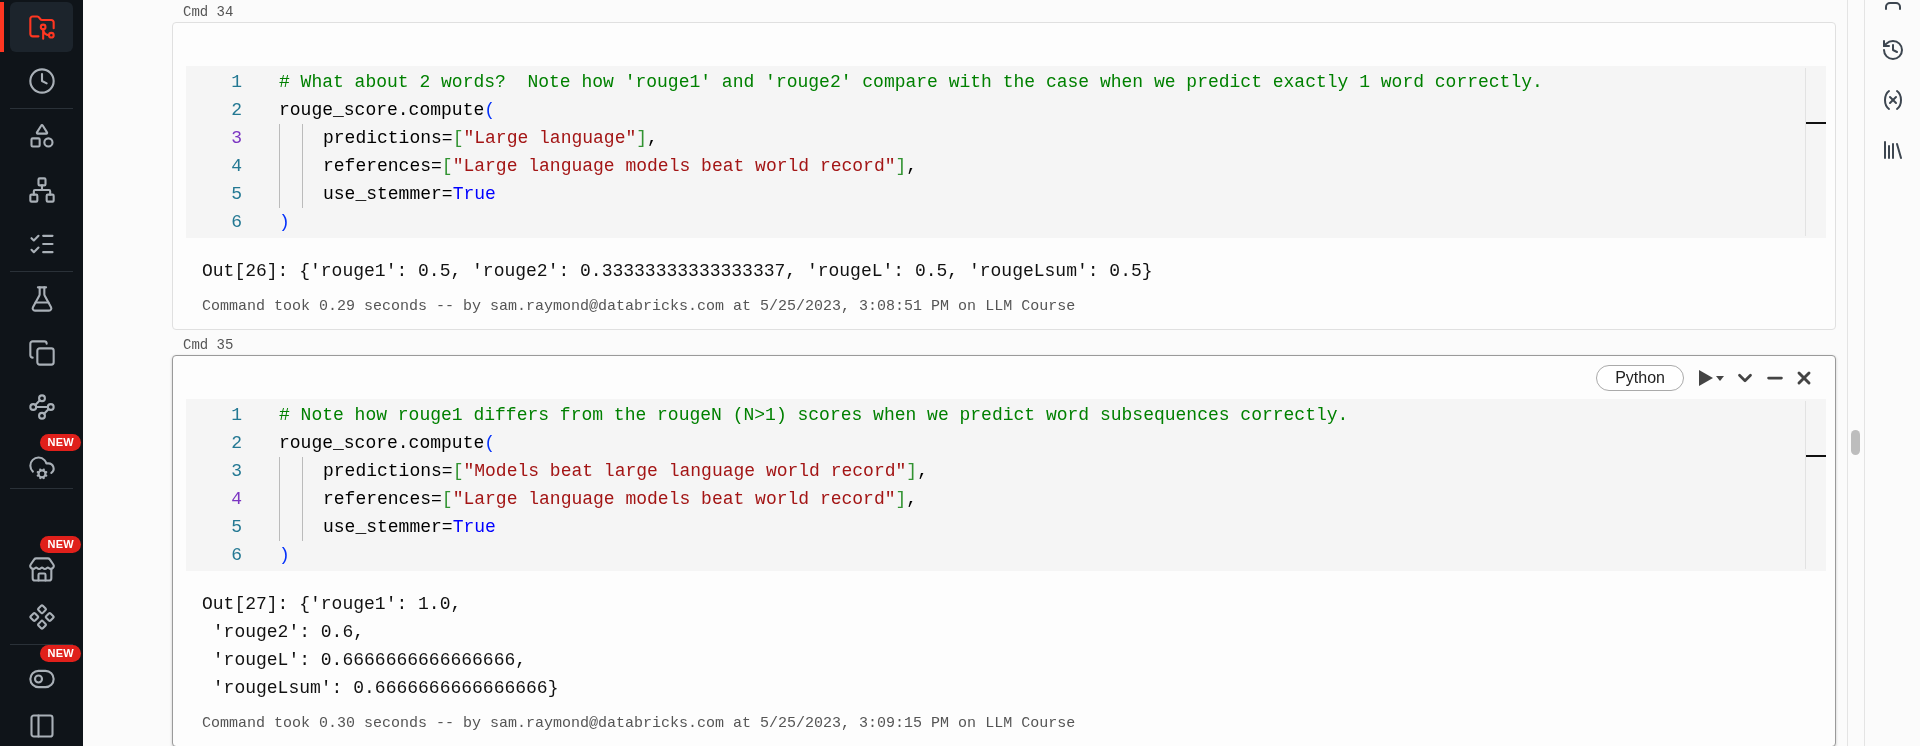  Describe the element at coordinates (1640, 377) in the screenshot. I see `language-button: Python` at that location.